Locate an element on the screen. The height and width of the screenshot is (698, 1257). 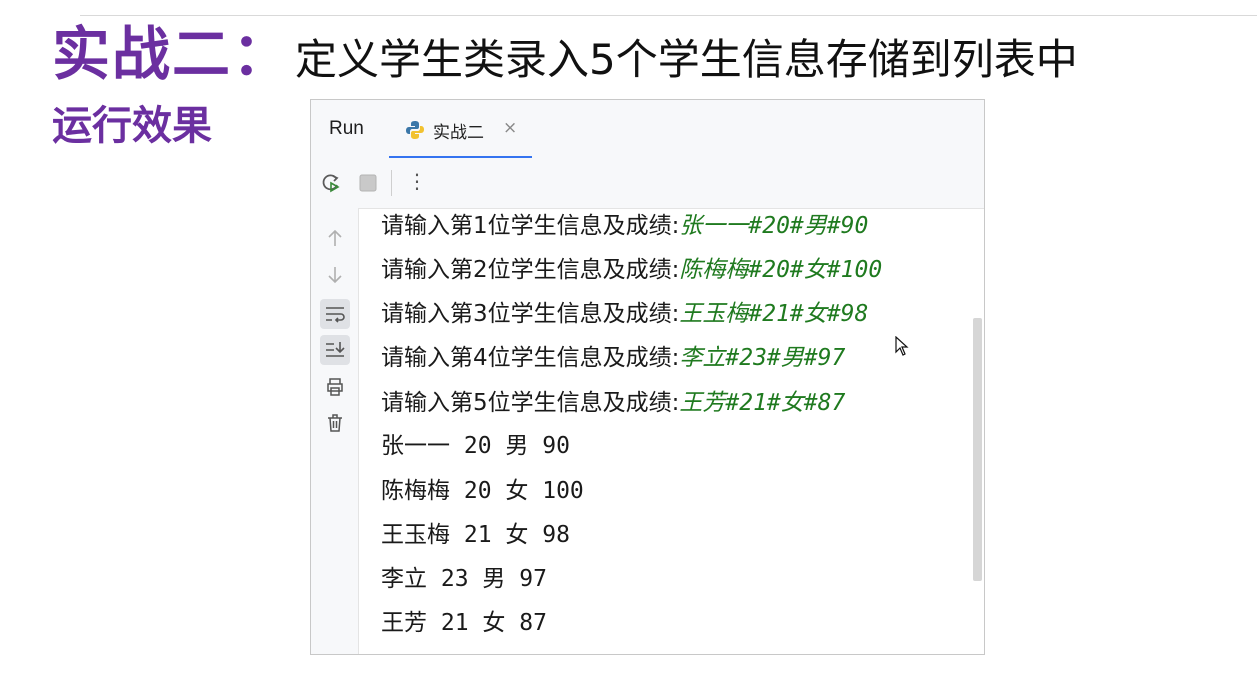
arrow-up-icon is located at coordinates (335, 238).